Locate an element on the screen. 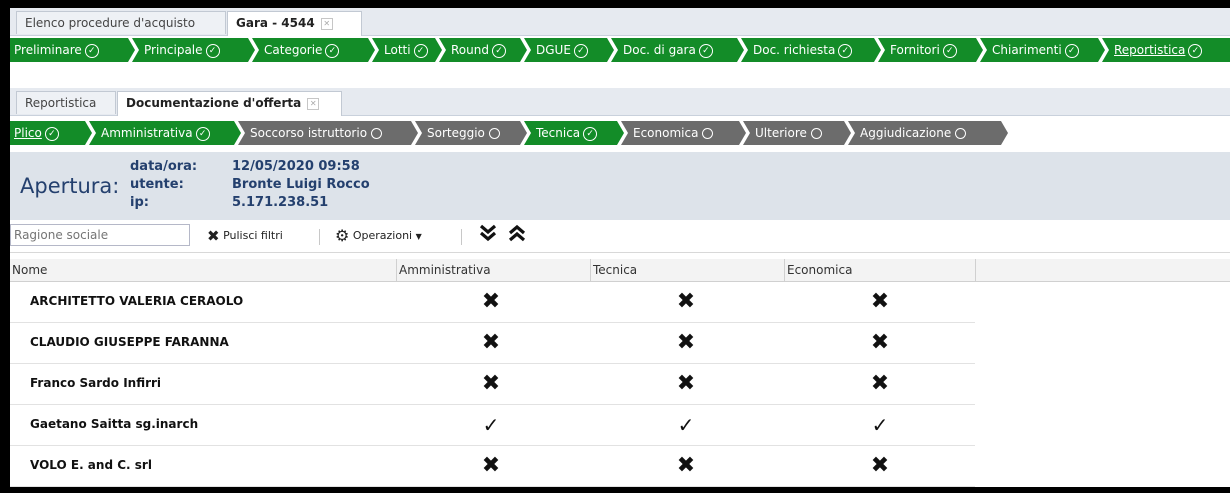  step-chiarimenti: Chiarimenti ✓ is located at coordinates (1042, 50).